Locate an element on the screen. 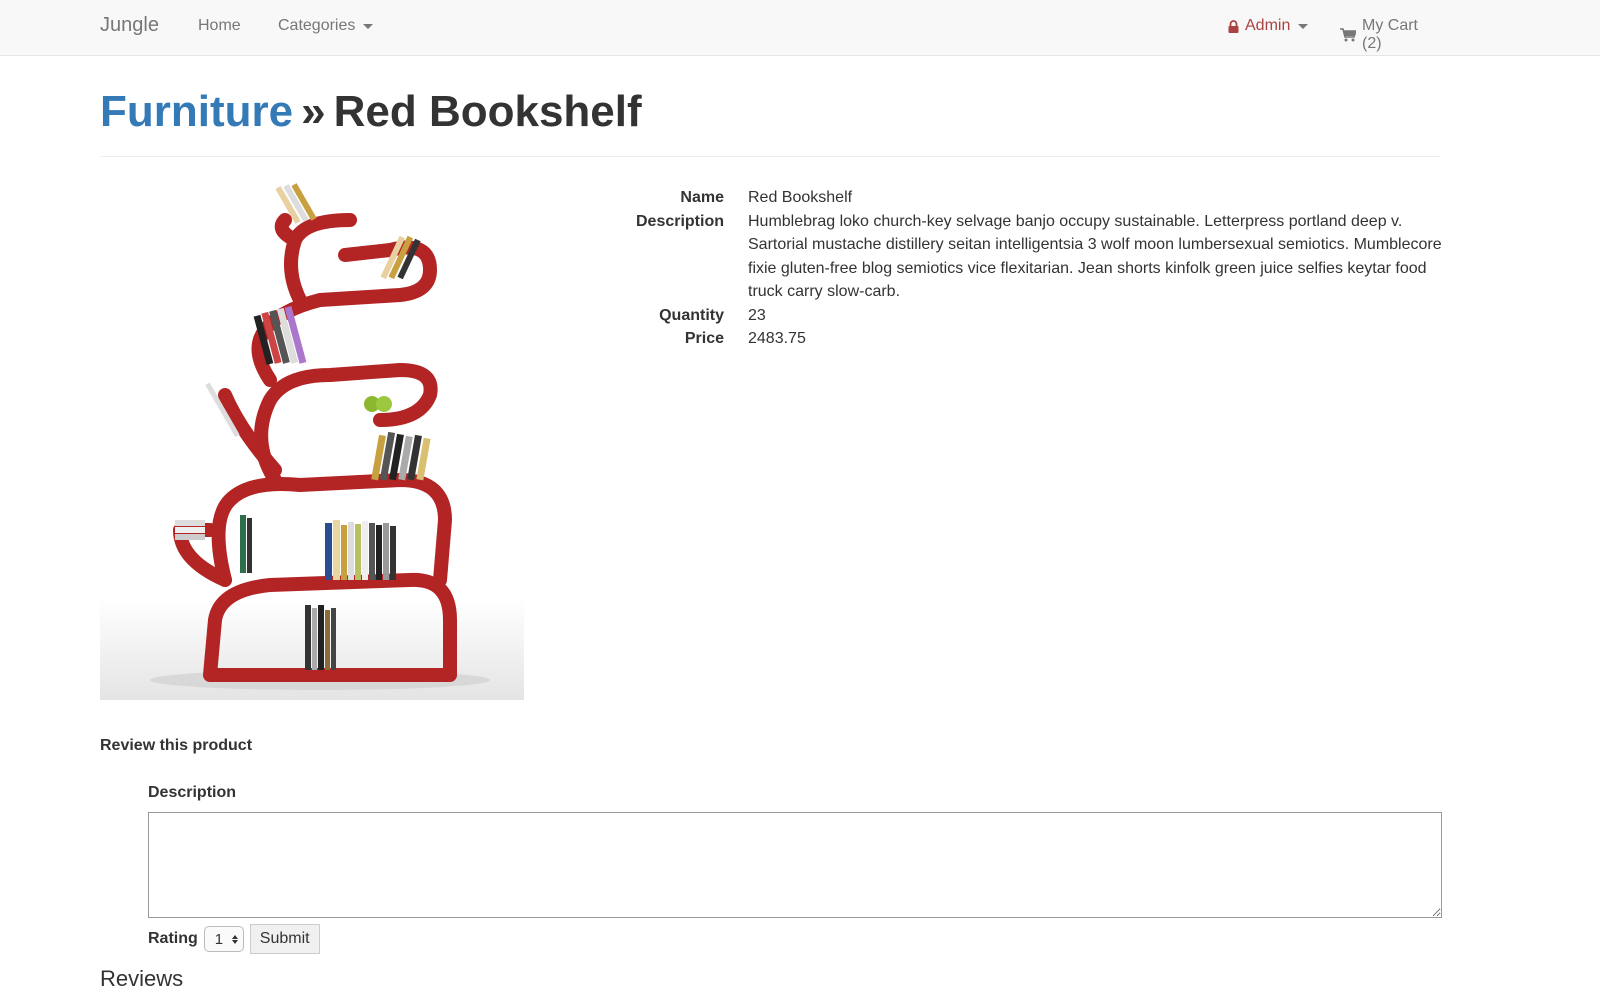 Image resolution: width=1600 pixels, height=1000 pixels. description-label: Description is located at coordinates (679, 221).